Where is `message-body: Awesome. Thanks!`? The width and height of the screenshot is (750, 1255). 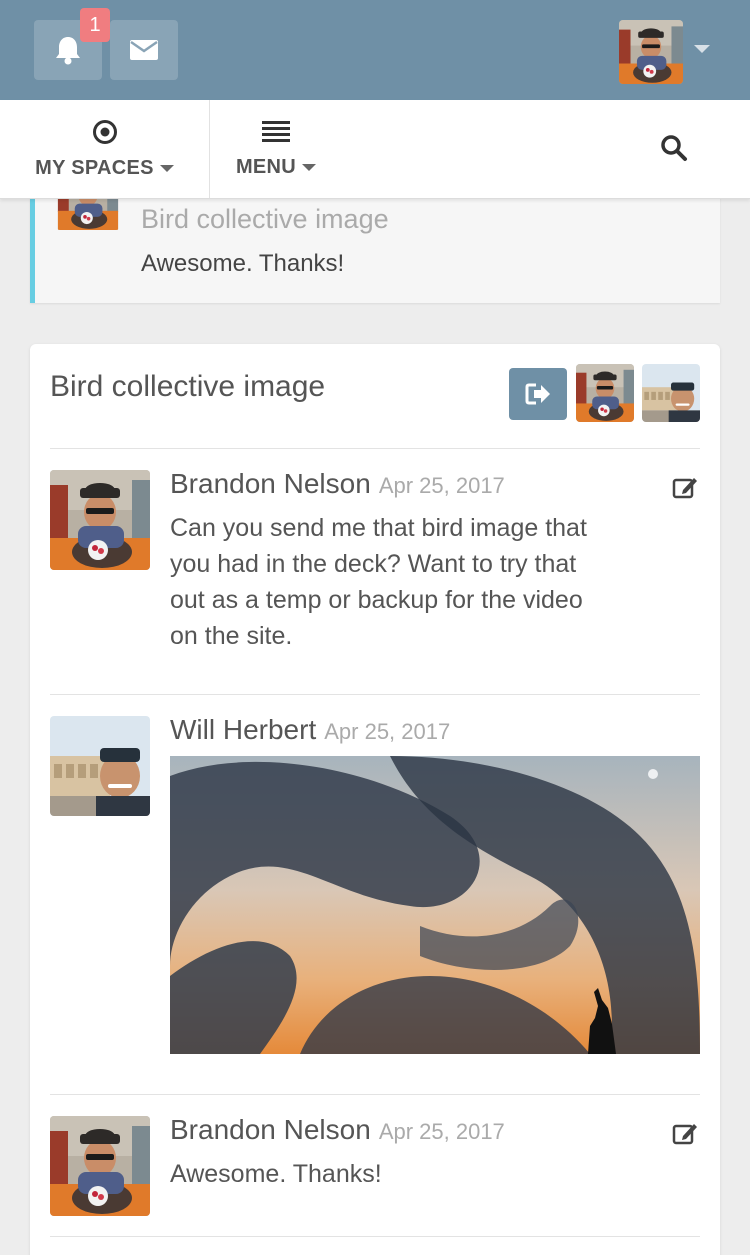
message-body: Awesome. Thanks! is located at coordinates (276, 1174).